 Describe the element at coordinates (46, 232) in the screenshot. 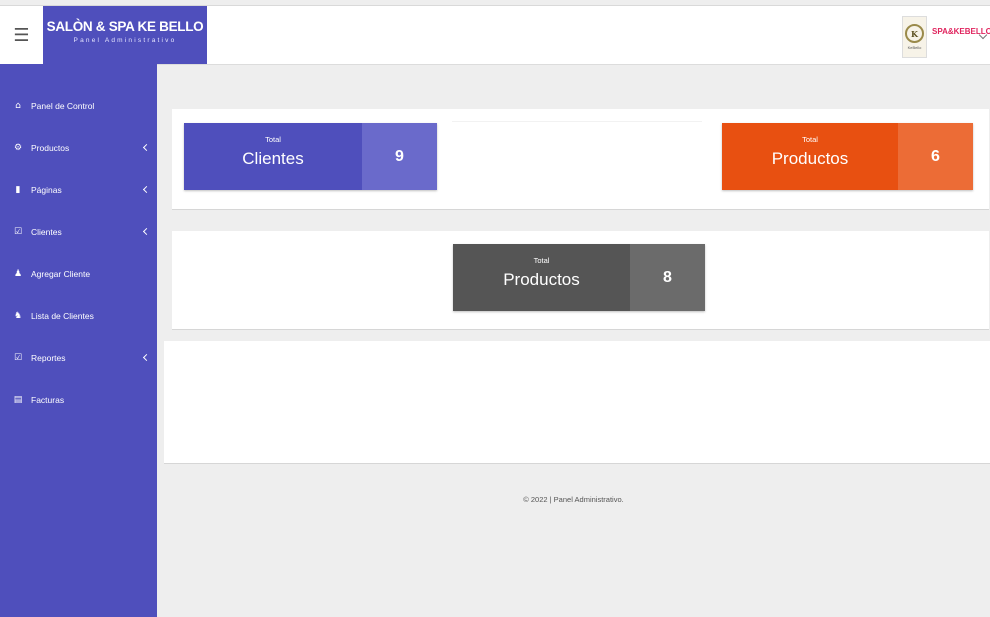

I see `sidebar-item-label: Clientes` at that location.